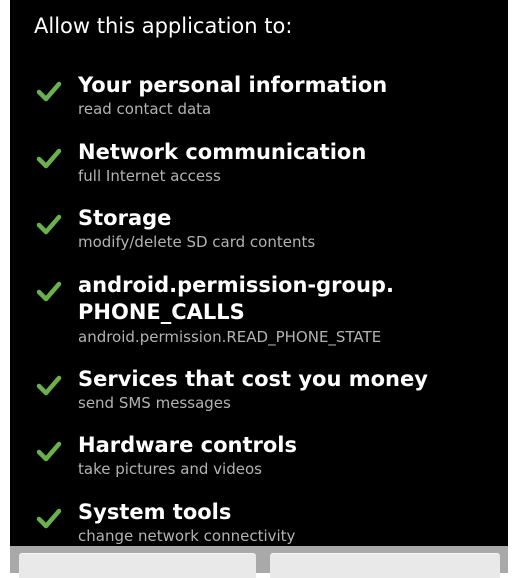  What do you see at coordinates (137, 565) in the screenshot?
I see `install-button` at bounding box center [137, 565].